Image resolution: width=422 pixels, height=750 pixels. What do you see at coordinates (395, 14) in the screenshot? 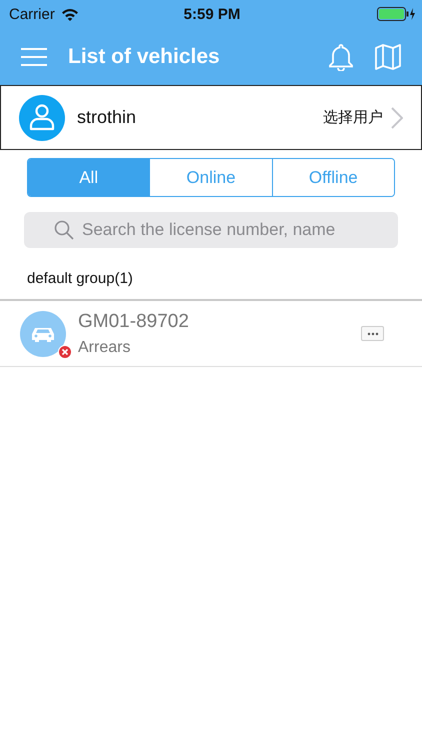
I see `battery-icon` at bounding box center [395, 14].